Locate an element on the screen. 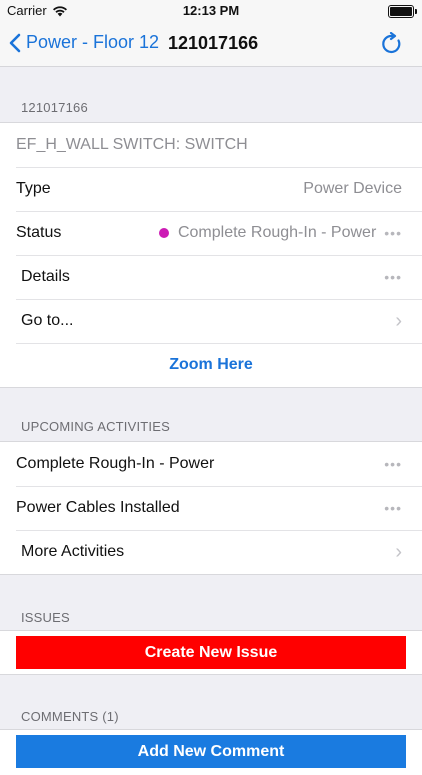 This screenshot has width=422, height=775. type-label: Type is located at coordinates (33, 188).